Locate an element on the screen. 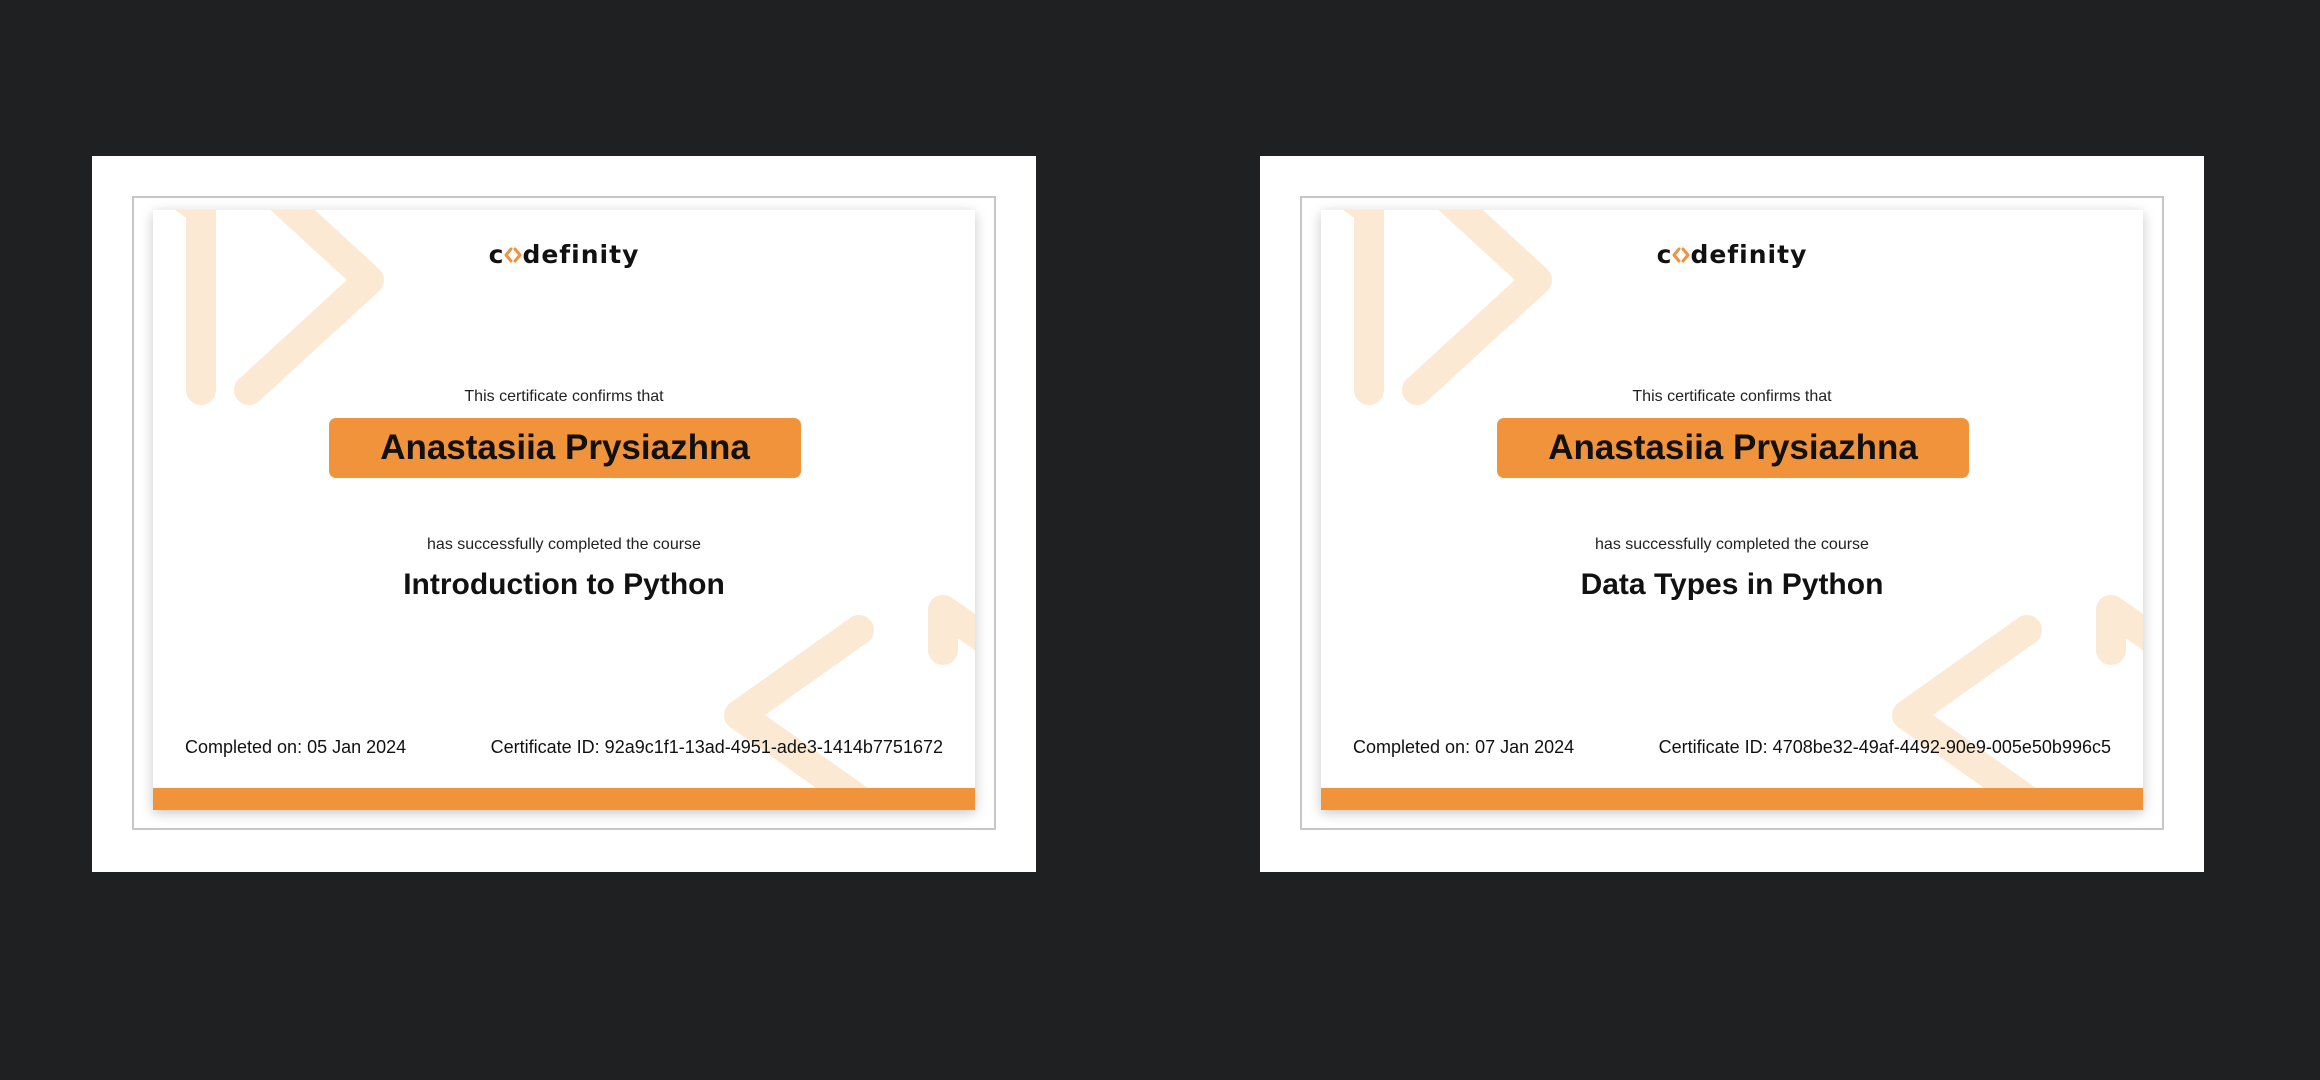  course-title: Introduction to Python is located at coordinates (564, 584).